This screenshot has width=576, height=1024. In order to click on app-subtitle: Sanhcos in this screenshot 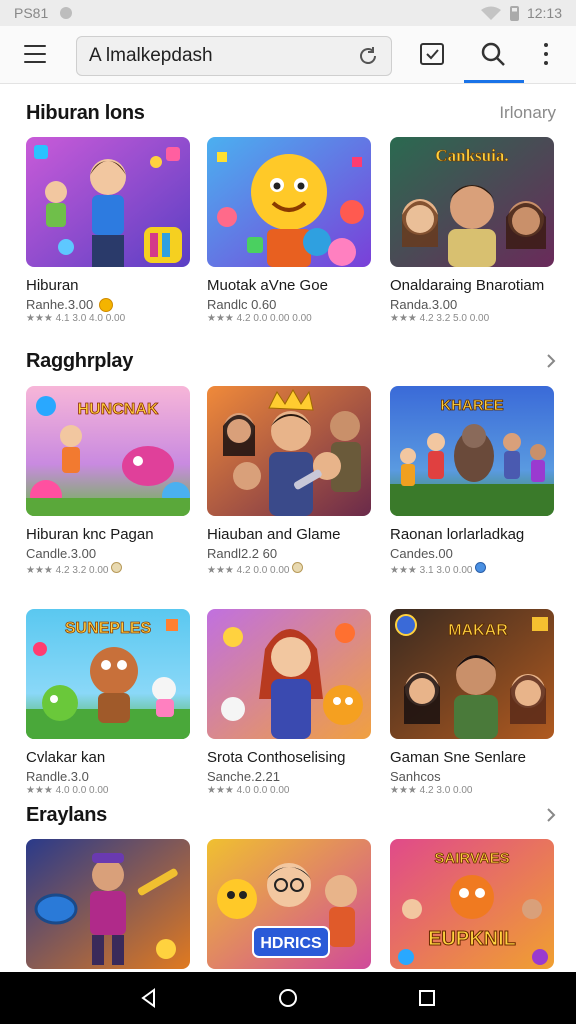, I will do `click(472, 776)`.